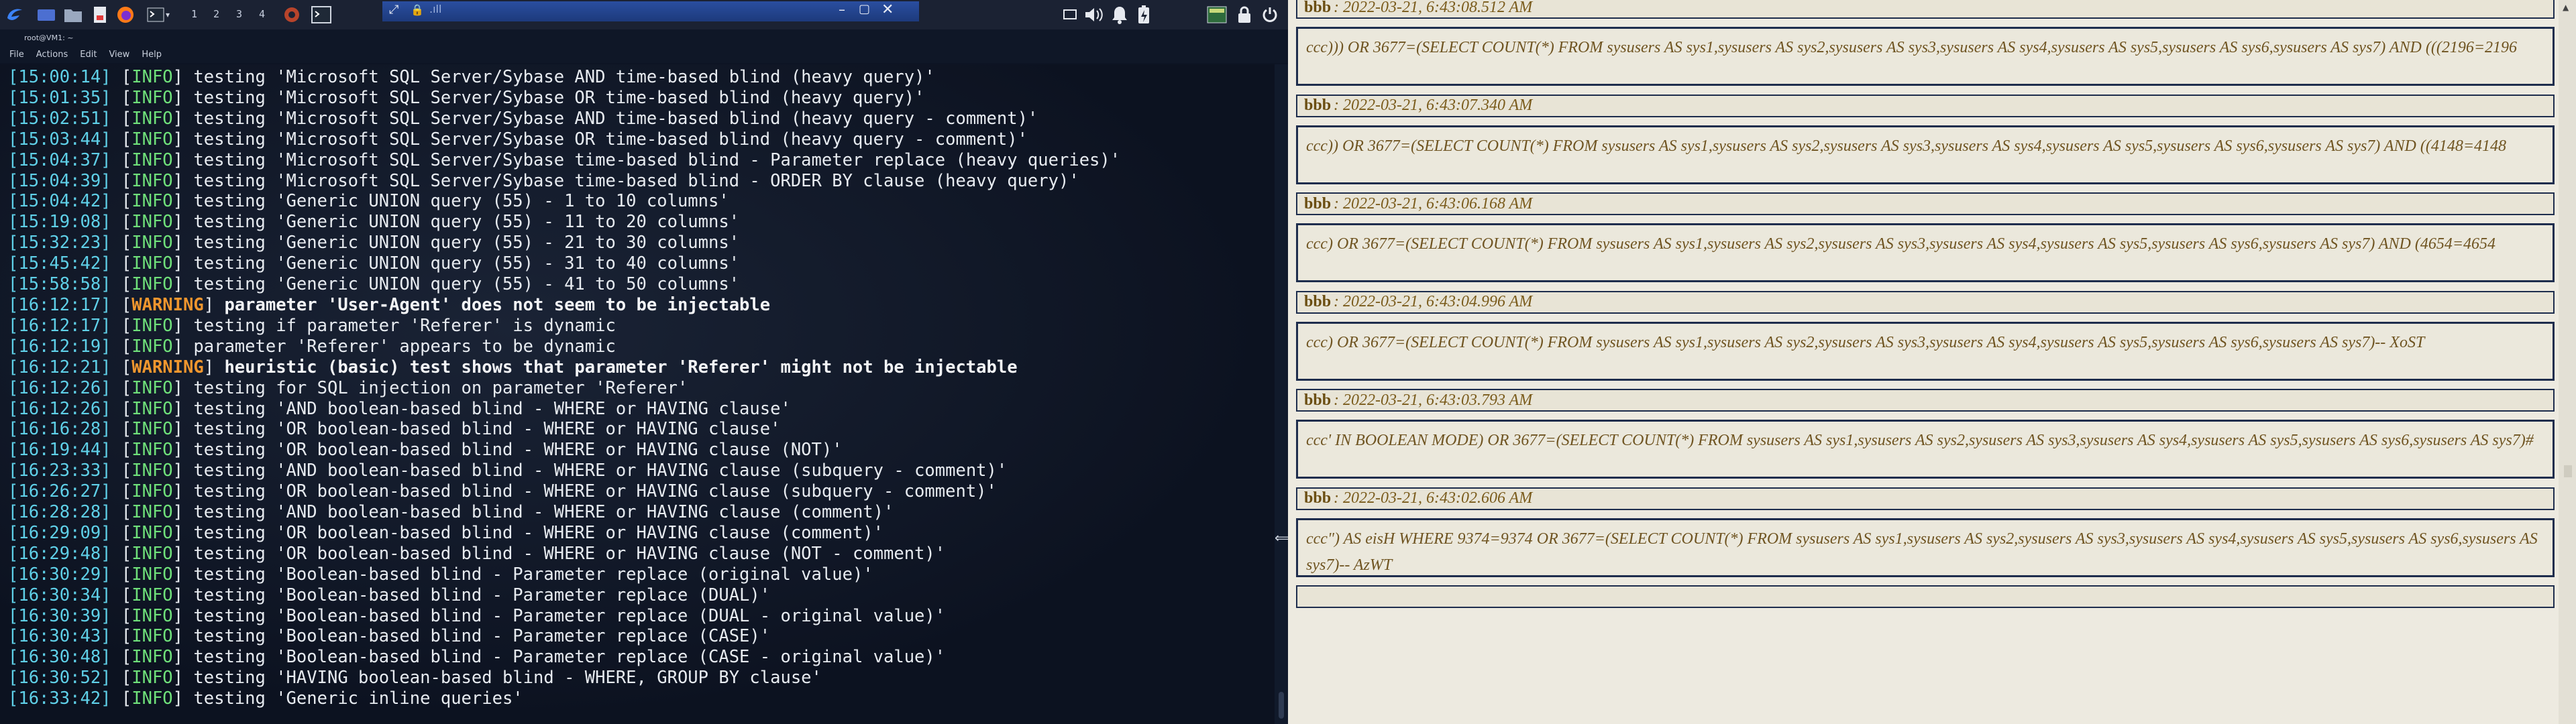  I want to click on line-timestamp: [15:02:51], so click(59, 118).